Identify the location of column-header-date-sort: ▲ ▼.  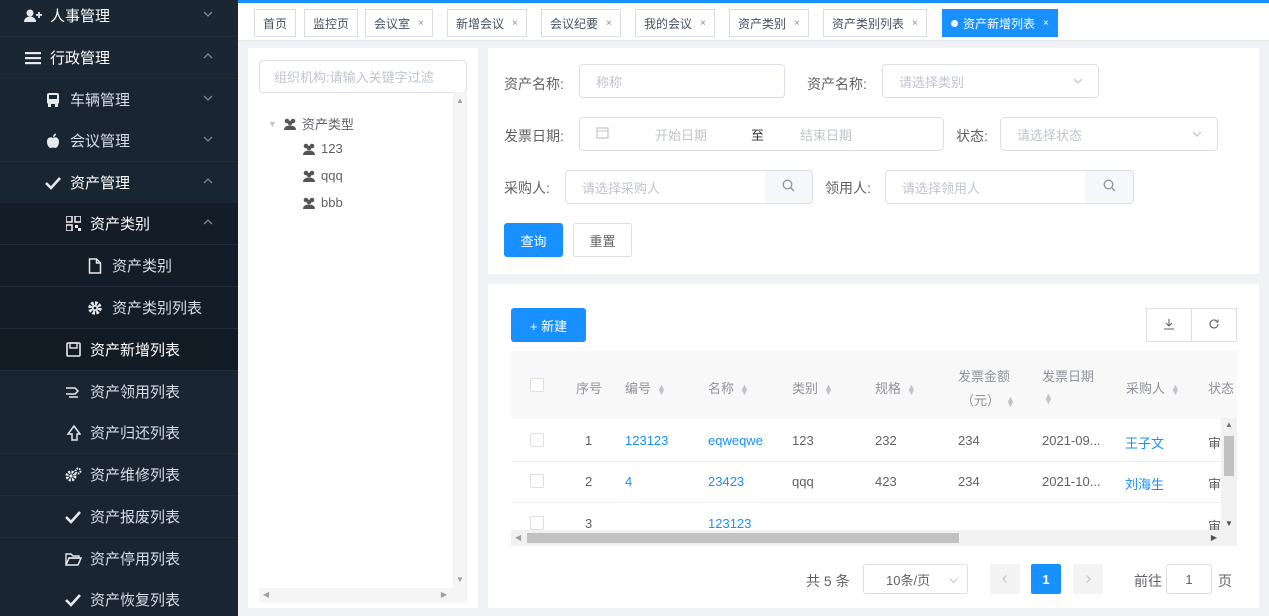
(1047, 397).